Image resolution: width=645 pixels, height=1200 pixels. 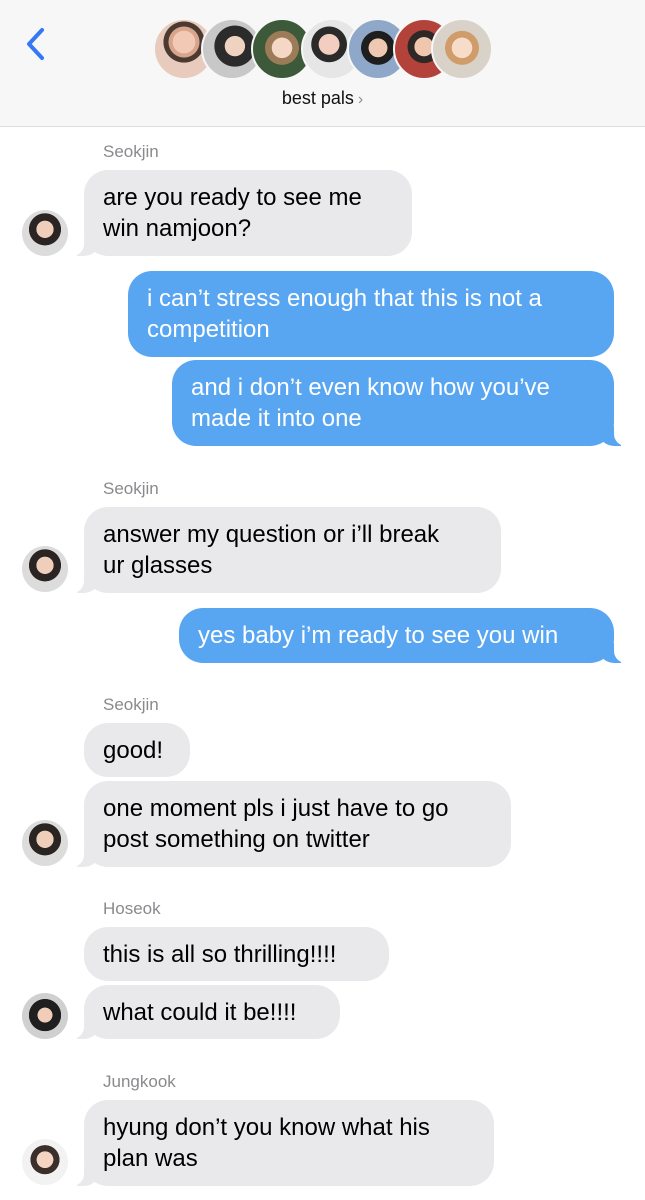 What do you see at coordinates (323, 50) in the screenshot?
I see `group-avatars` at bounding box center [323, 50].